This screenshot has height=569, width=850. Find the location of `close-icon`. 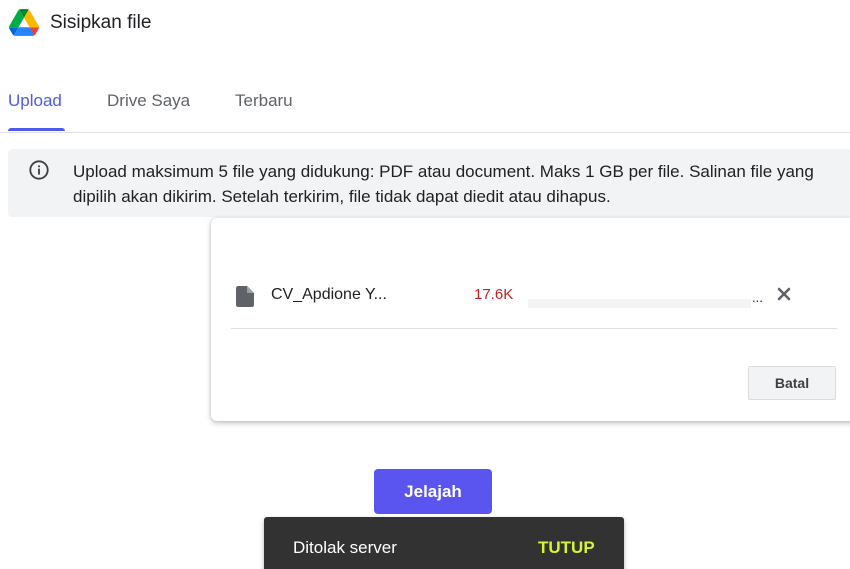

close-icon is located at coordinates (784, 294).